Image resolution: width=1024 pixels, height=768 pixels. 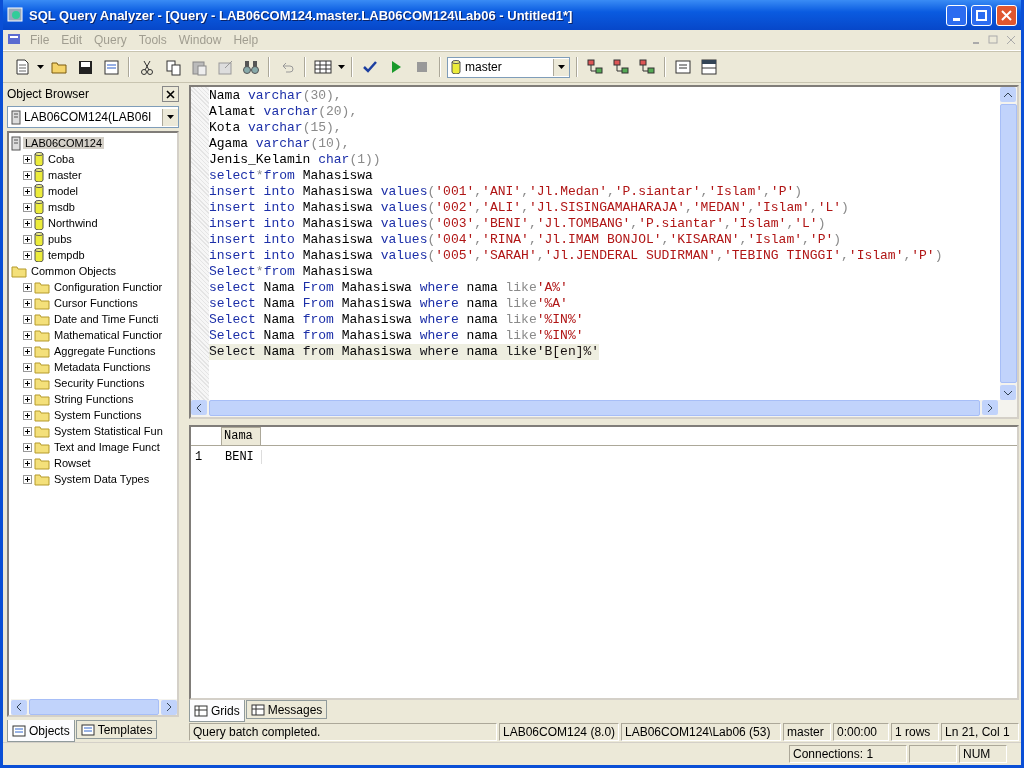 What do you see at coordinates (861, 732) in the screenshot?
I see `status-field: 0:00:00` at bounding box center [861, 732].